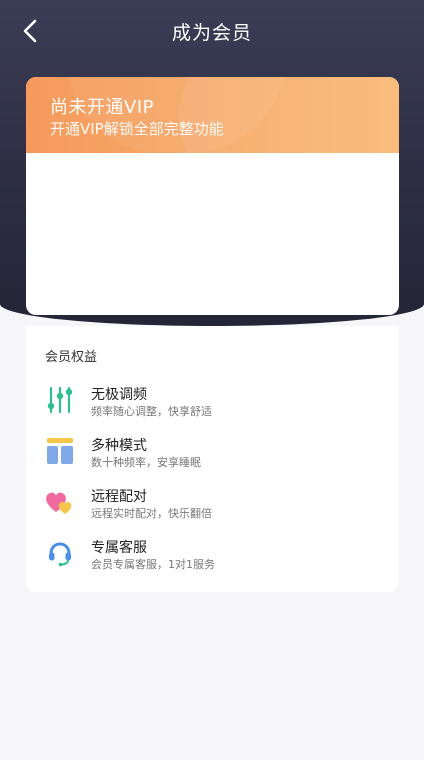  I want to click on benefit-name: 无极调频, so click(119, 395).